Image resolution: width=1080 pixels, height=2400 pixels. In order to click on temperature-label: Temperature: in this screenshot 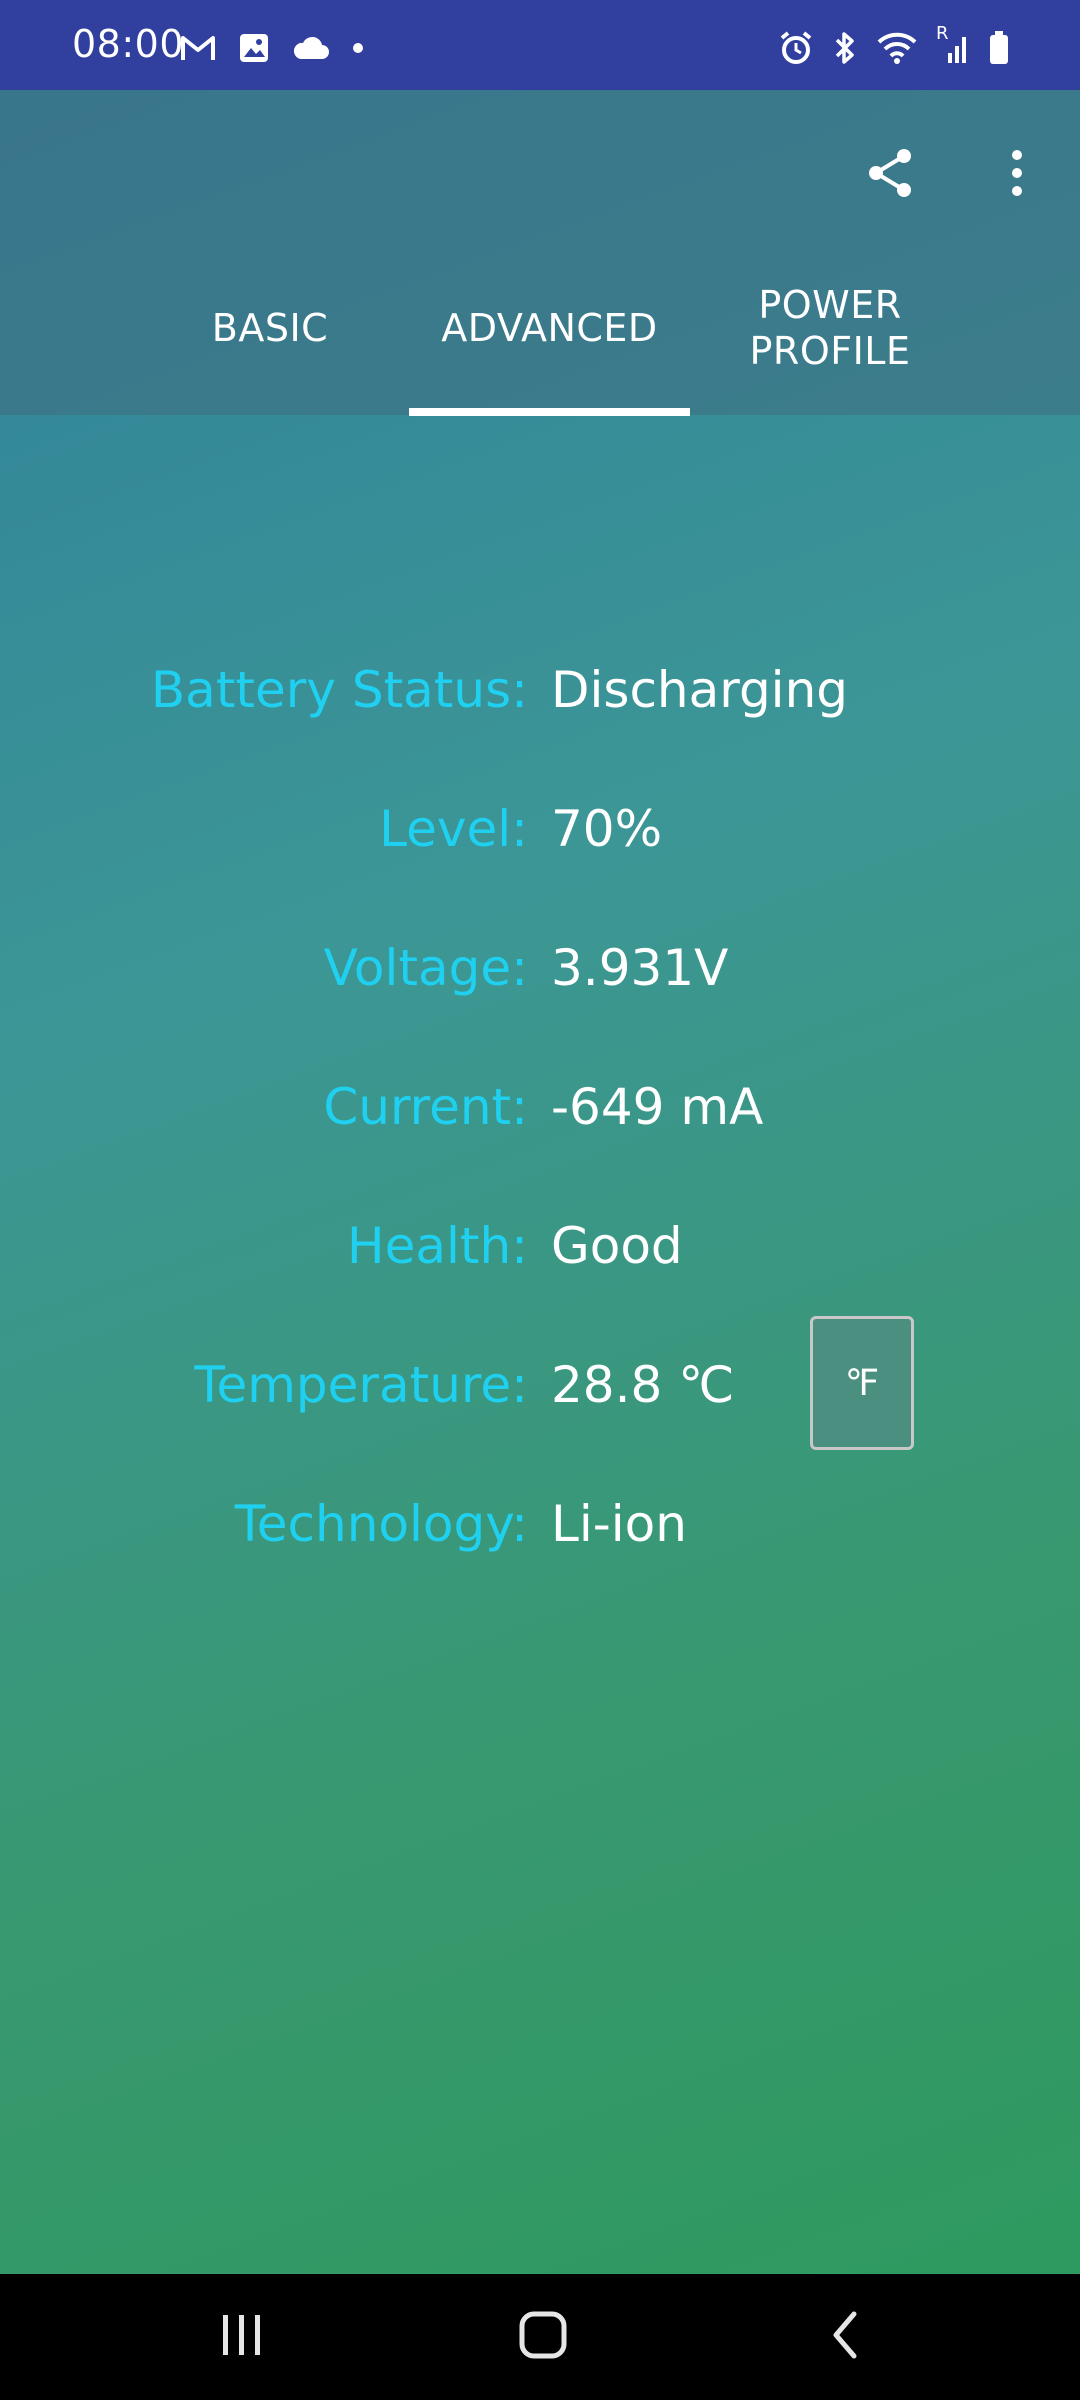, I will do `click(361, 1385)`.